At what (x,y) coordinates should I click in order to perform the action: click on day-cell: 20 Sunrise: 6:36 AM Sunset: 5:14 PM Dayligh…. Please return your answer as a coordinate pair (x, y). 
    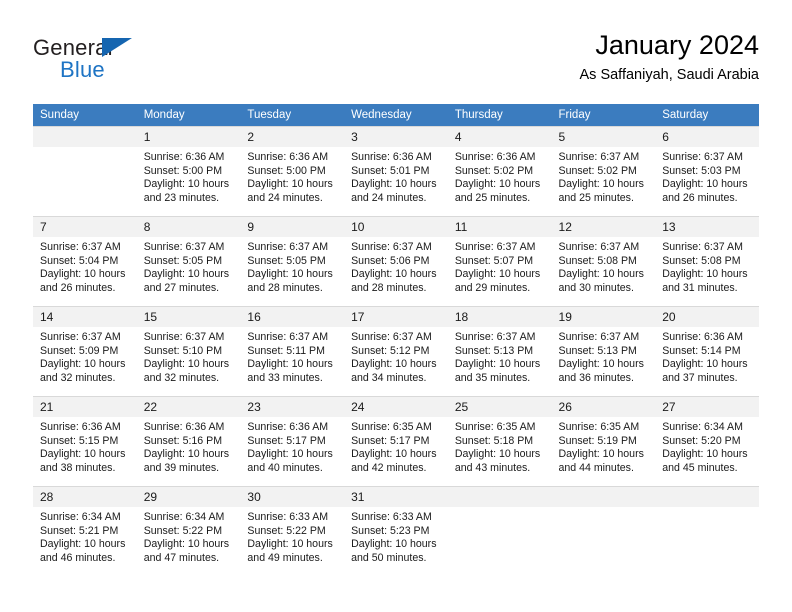
    Looking at the image, I should click on (707, 351).